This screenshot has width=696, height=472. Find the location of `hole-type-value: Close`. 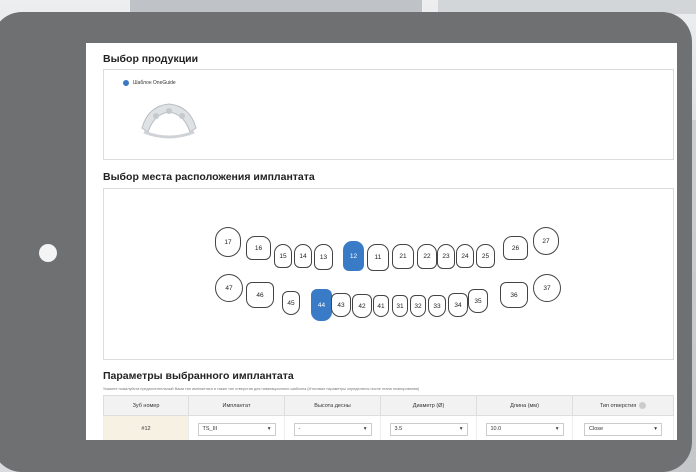

hole-type-value: Close is located at coordinates (596, 429).